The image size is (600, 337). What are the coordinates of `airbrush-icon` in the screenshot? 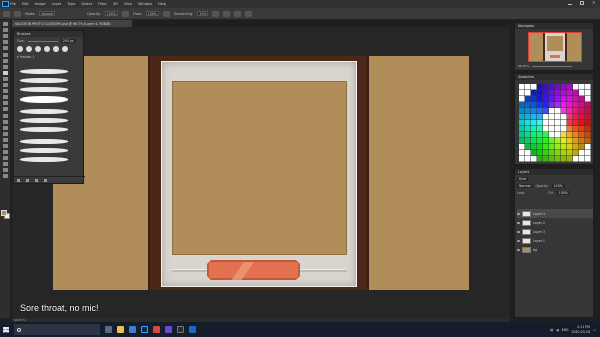 It's located at (166, 13).